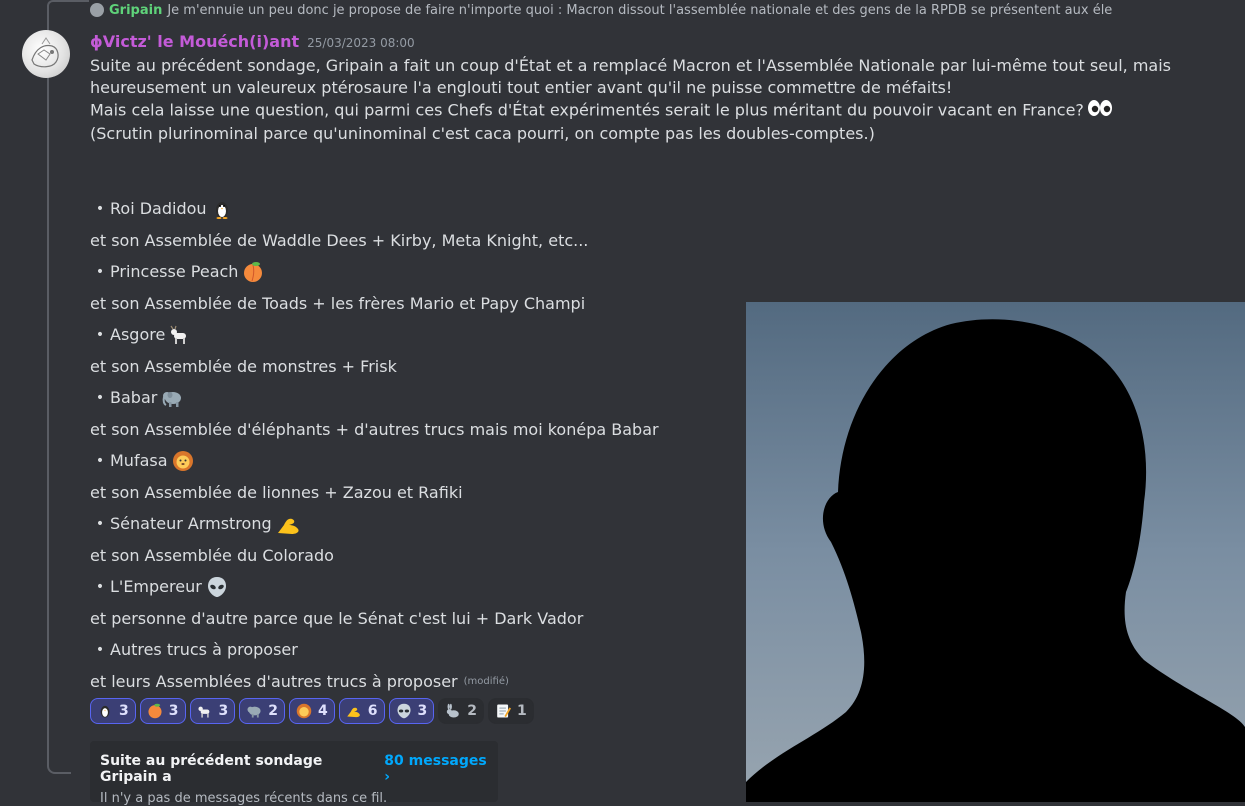 The width and height of the screenshot is (1245, 806). What do you see at coordinates (522, 711) in the screenshot?
I see `reaction-count: 1` at bounding box center [522, 711].